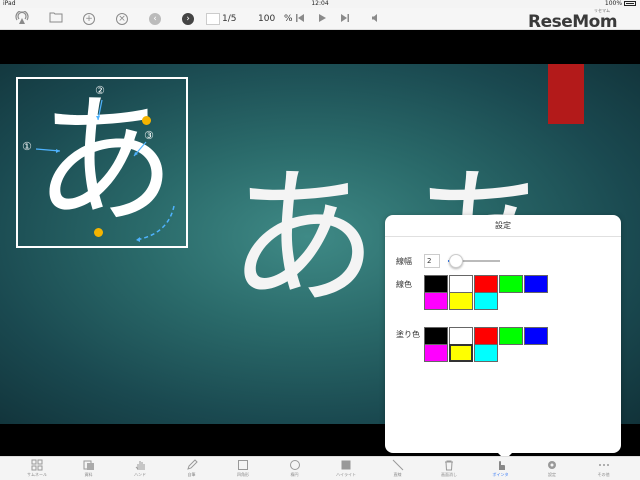 The image size is (640, 480). What do you see at coordinates (213, 19) in the screenshot?
I see `page-input` at bounding box center [213, 19].